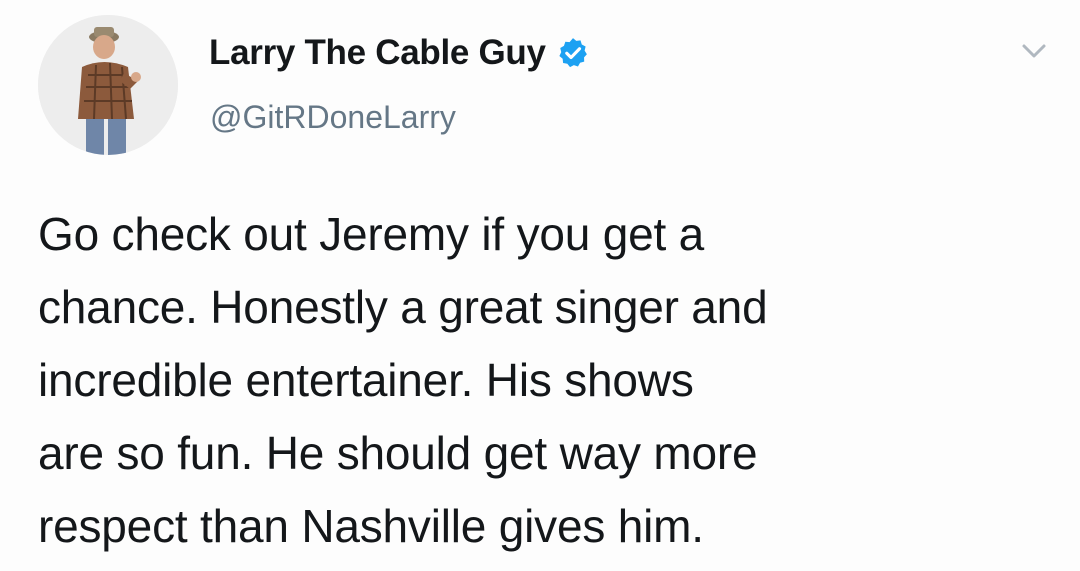 The image size is (1080, 571). What do you see at coordinates (377, 53) in the screenshot?
I see `display-name: Larry The Cable Guy` at bounding box center [377, 53].